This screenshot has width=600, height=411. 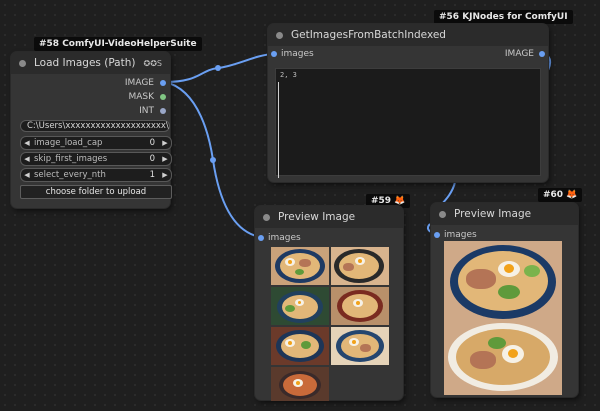 I want to click on node56-badge-text: #56 KJNodes for ComfyUI, so click(x=503, y=17).